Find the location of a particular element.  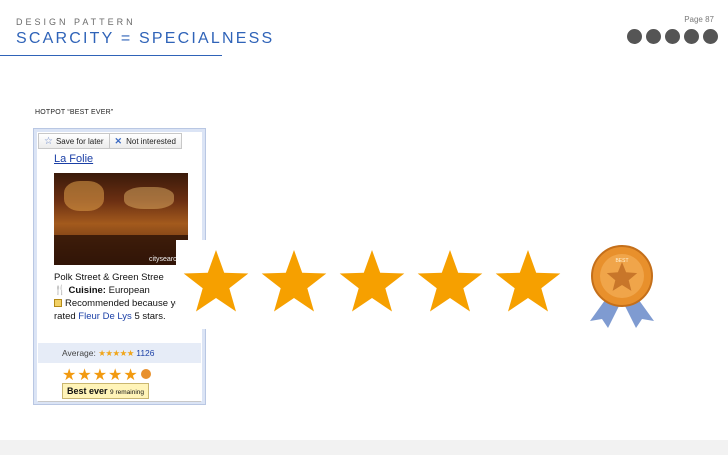

star-outline-icon: ☆ is located at coordinates (48, 141).